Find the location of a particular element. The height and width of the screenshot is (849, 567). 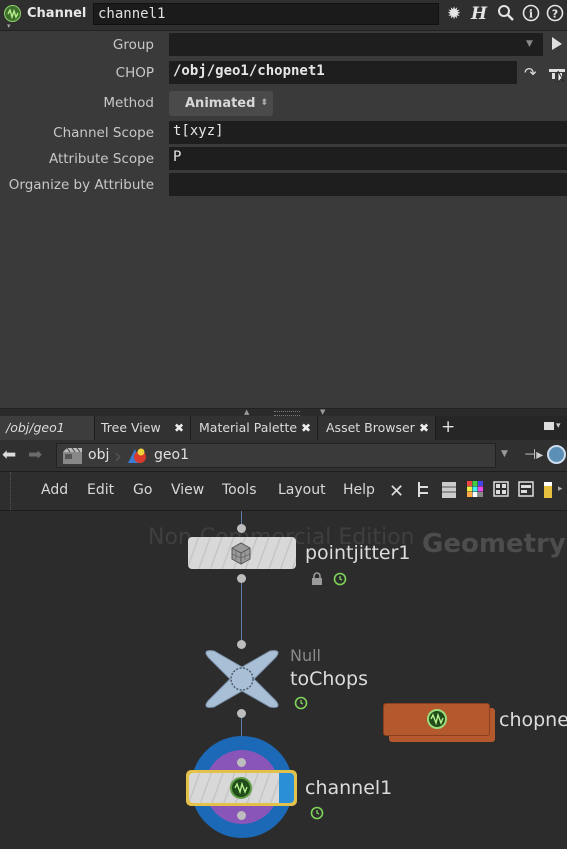

color-palette-icon is located at coordinates (475, 491).